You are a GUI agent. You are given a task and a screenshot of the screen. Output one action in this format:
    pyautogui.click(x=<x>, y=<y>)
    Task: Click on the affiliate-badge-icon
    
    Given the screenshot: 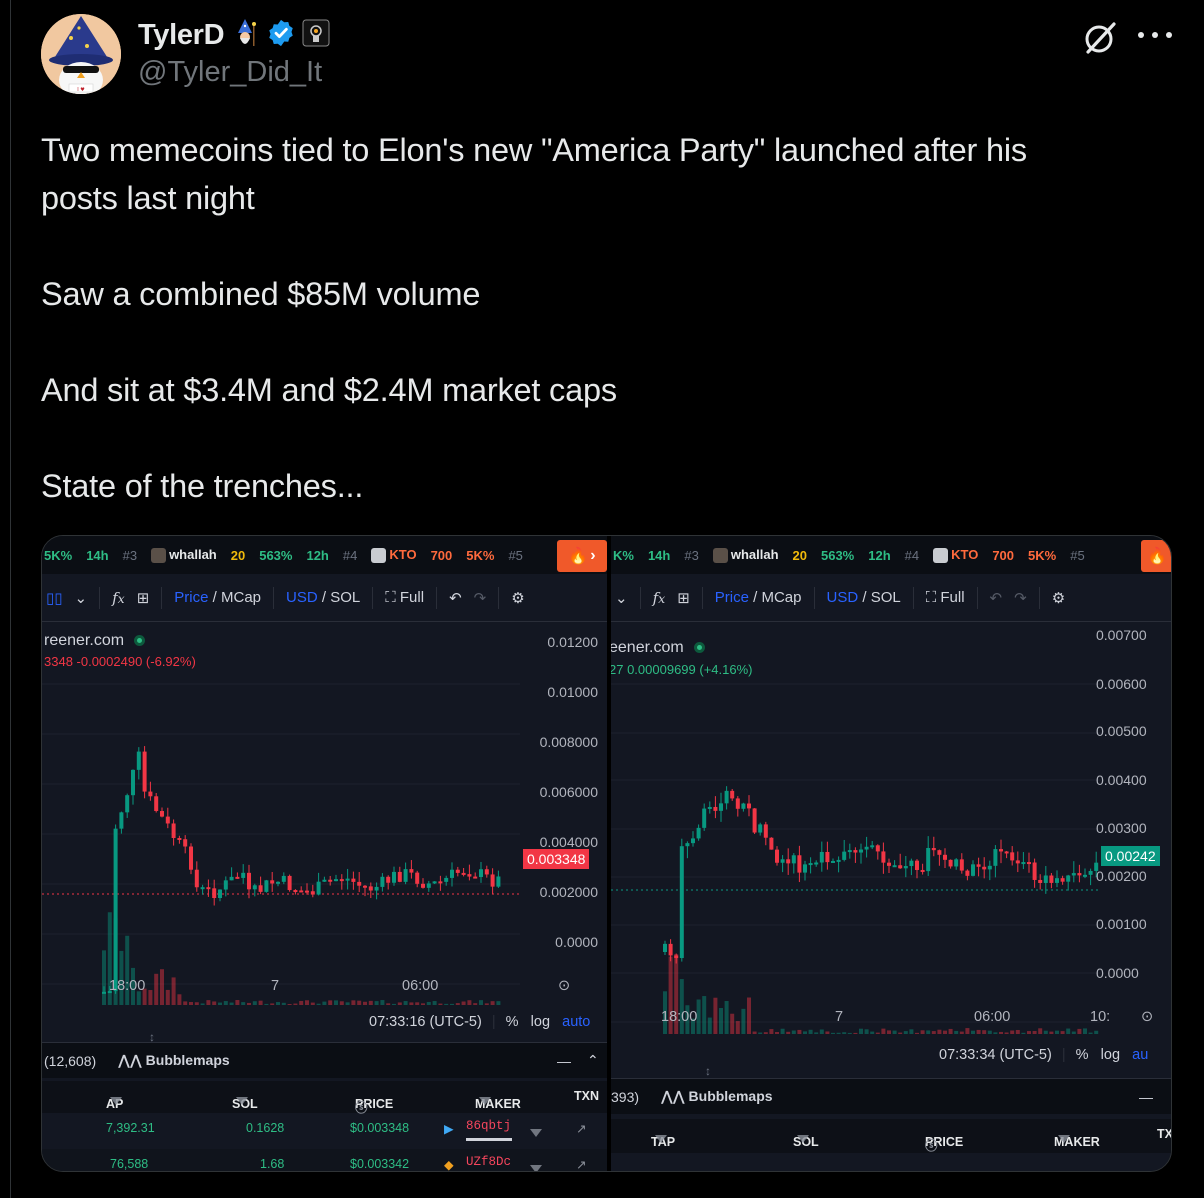 What is the action you would take?
    pyautogui.click(x=316, y=35)
    